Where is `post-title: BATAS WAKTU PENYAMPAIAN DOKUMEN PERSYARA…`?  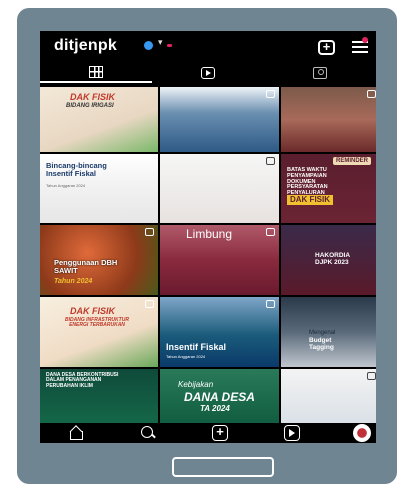 post-title: BATAS WAKTU PENYAMPAIAN DOKUMEN PERSYARA… is located at coordinates (307, 182).